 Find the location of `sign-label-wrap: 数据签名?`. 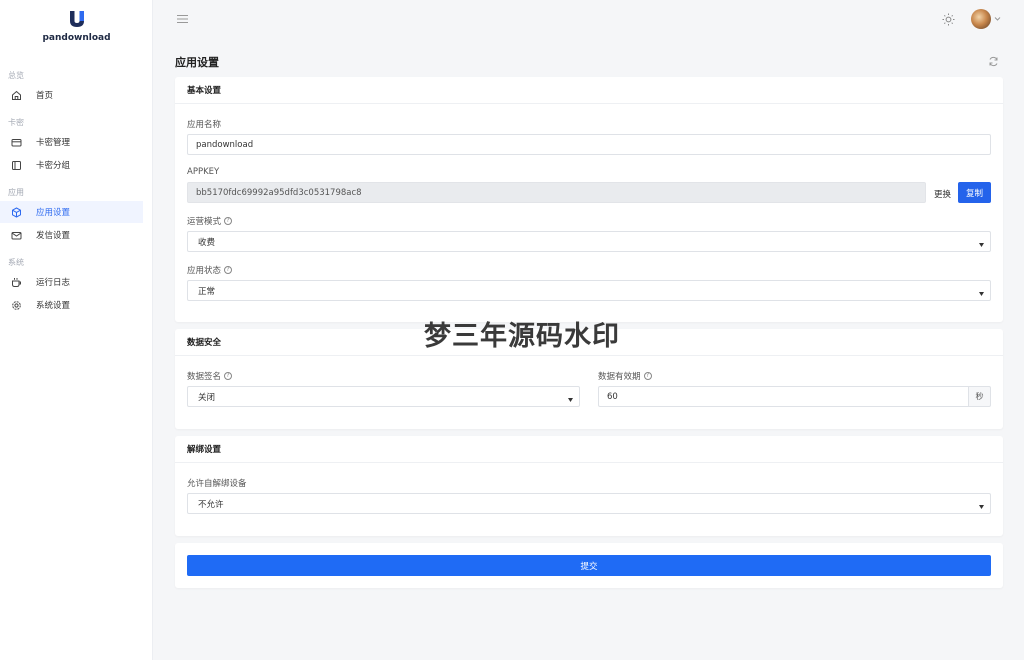

sign-label-wrap: 数据签名? is located at coordinates (210, 376).